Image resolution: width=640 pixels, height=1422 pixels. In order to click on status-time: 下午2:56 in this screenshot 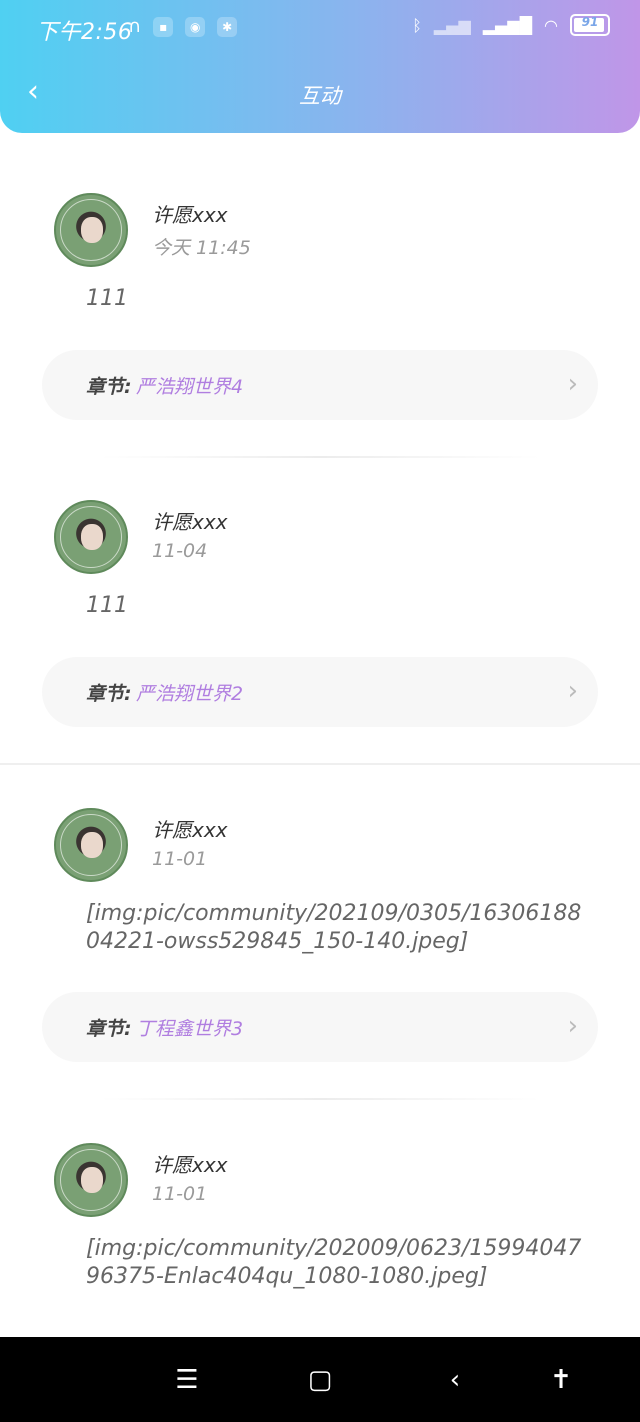, I will do `click(84, 32)`.